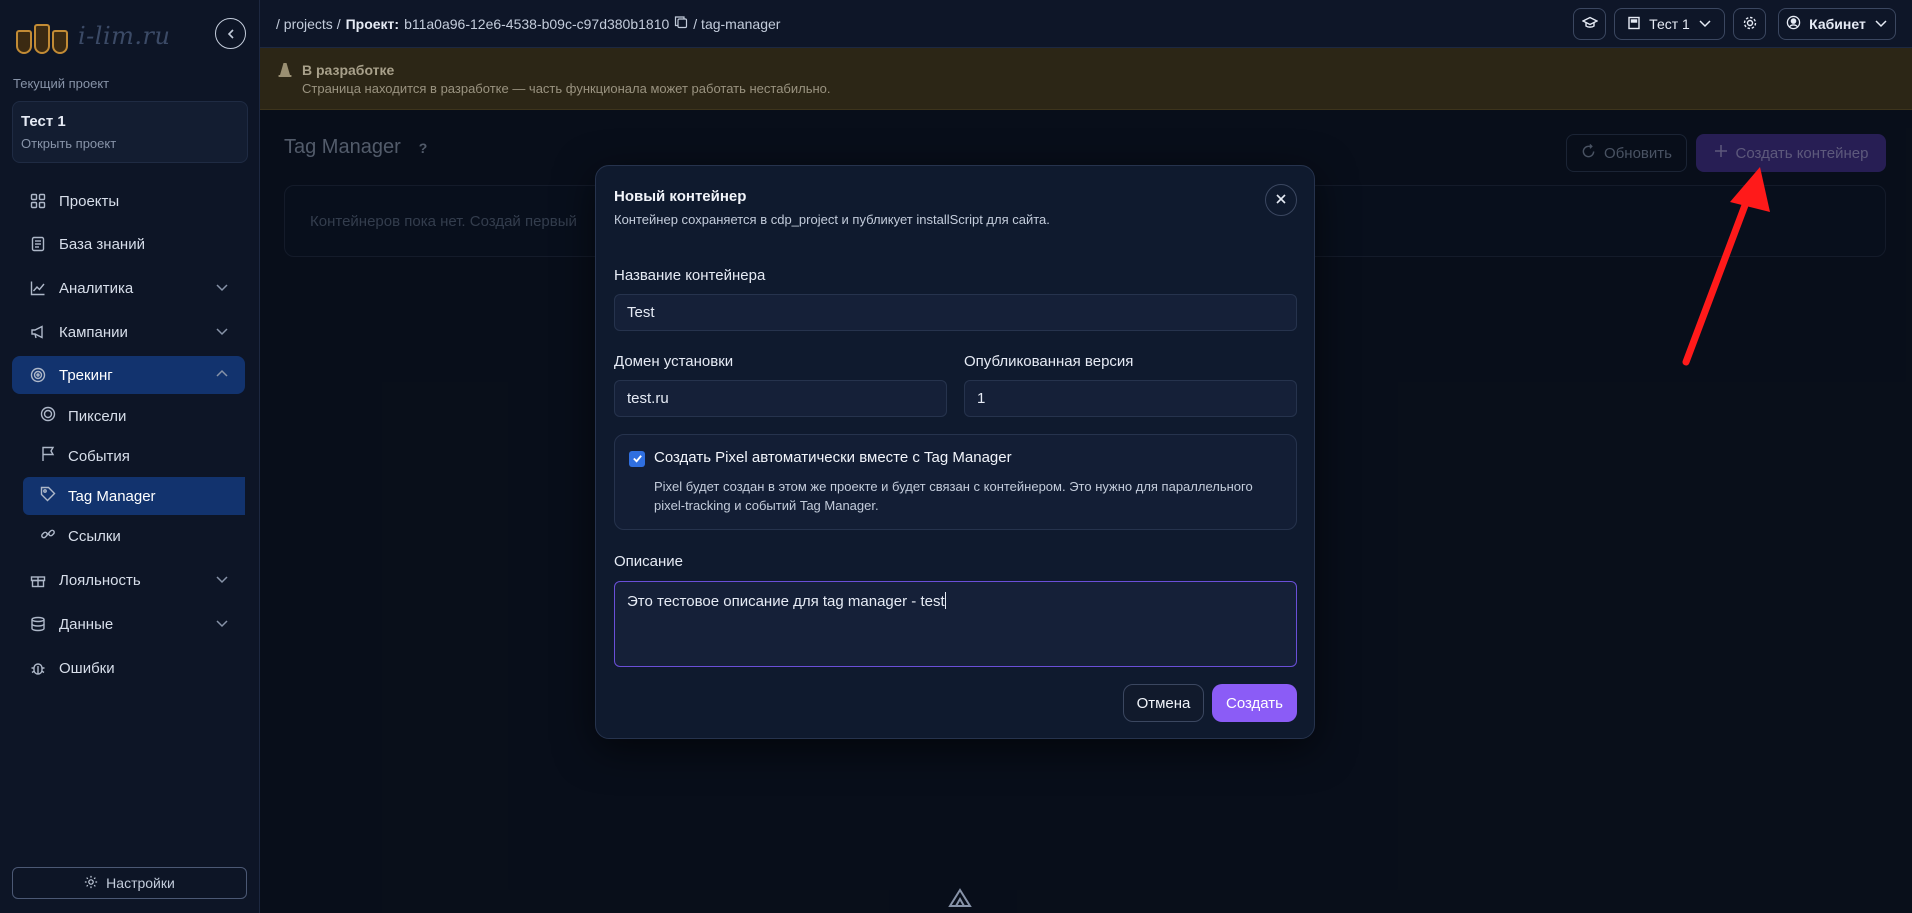  What do you see at coordinates (61, 83) in the screenshot?
I see `current-project-label: Текущий проект` at bounding box center [61, 83].